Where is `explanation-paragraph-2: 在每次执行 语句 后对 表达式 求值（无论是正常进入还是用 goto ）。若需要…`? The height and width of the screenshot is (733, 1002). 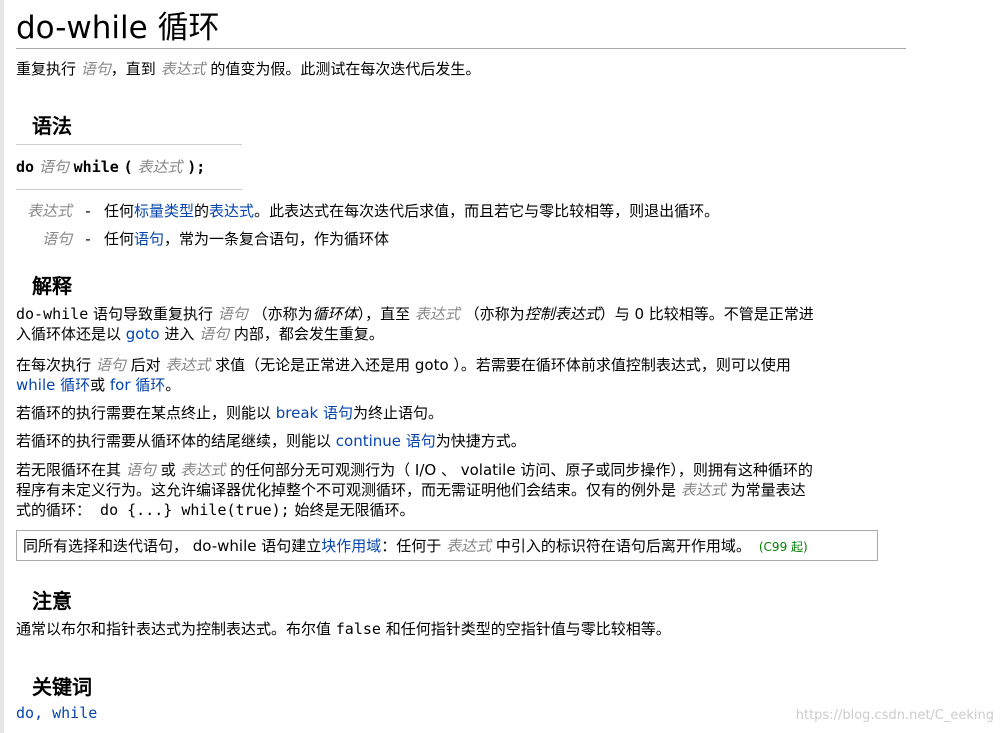
explanation-paragraph-2: 在每次执行 语句 后对 表达式 求值（无论是正常进入还是用 goto ）。若需要… is located at coordinates (461, 375).